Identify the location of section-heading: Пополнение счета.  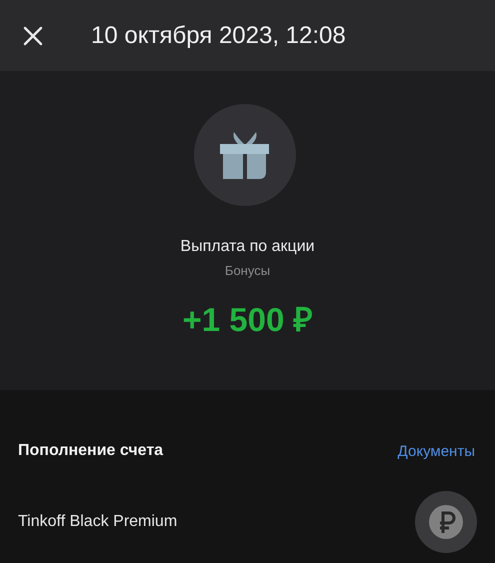
(91, 451).